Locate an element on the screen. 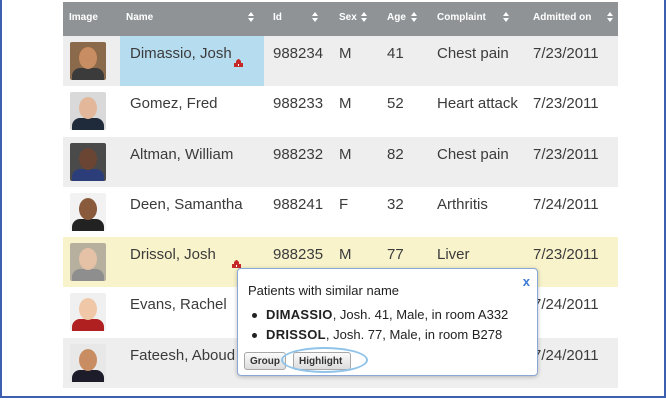 The width and height of the screenshot is (666, 400). column-label: Admitted on is located at coordinates (562, 17).